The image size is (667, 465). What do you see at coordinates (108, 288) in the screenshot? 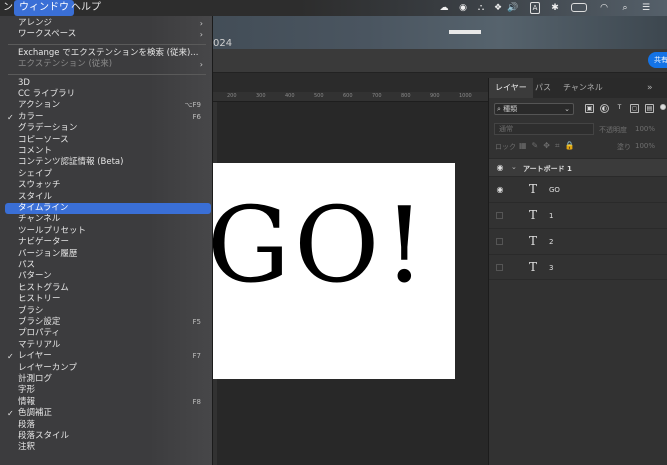
I see `window-menu-item: ヒストグラム` at bounding box center [108, 288].